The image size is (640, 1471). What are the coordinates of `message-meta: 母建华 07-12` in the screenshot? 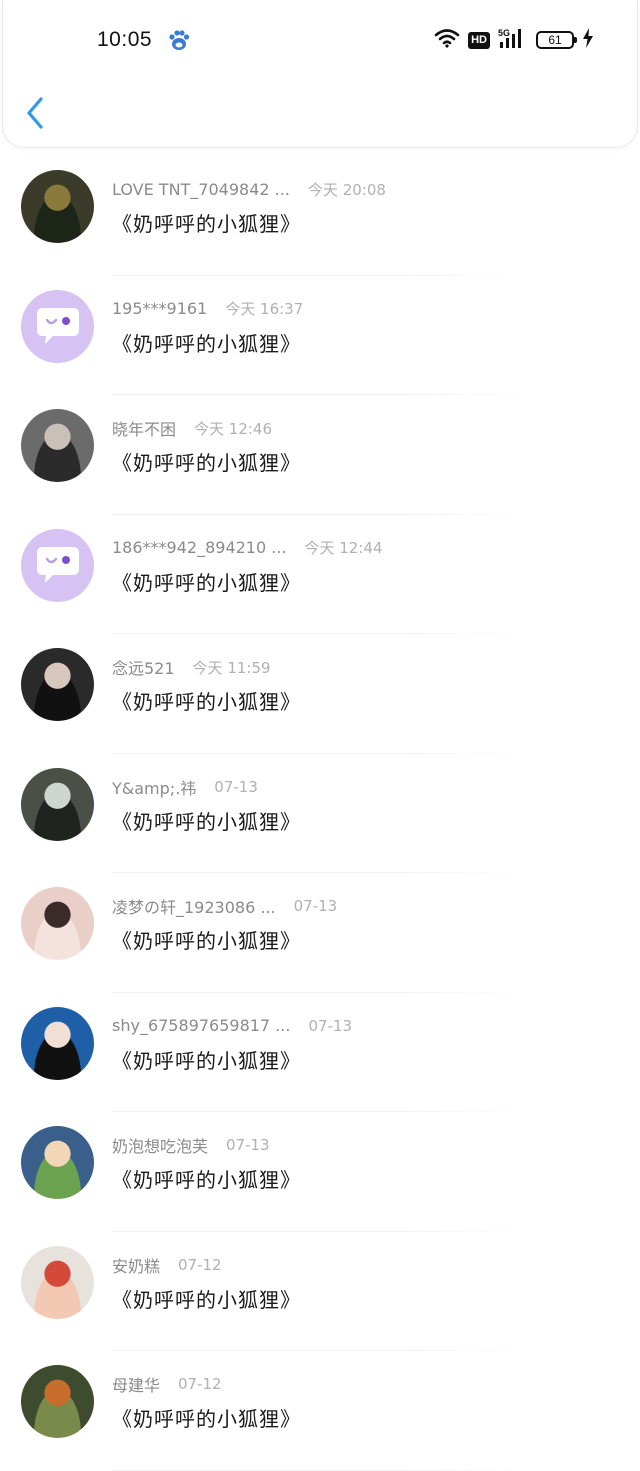 It's located at (167, 1384).